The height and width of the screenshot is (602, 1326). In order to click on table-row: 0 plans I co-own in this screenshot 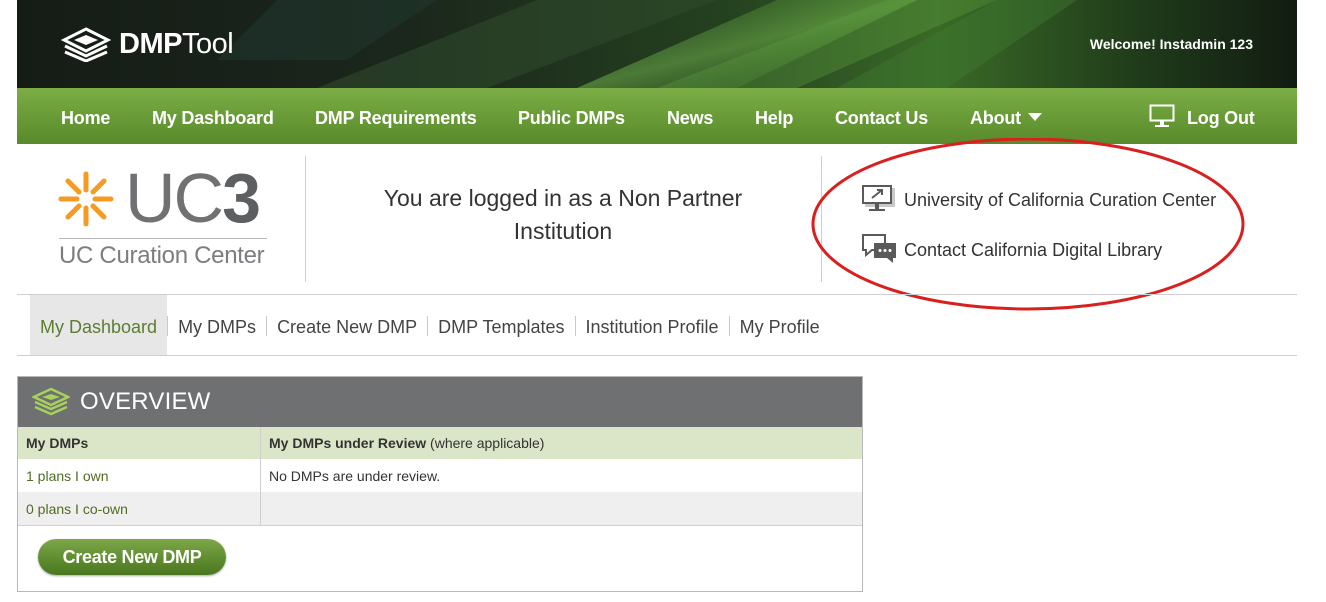, I will do `click(440, 508)`.